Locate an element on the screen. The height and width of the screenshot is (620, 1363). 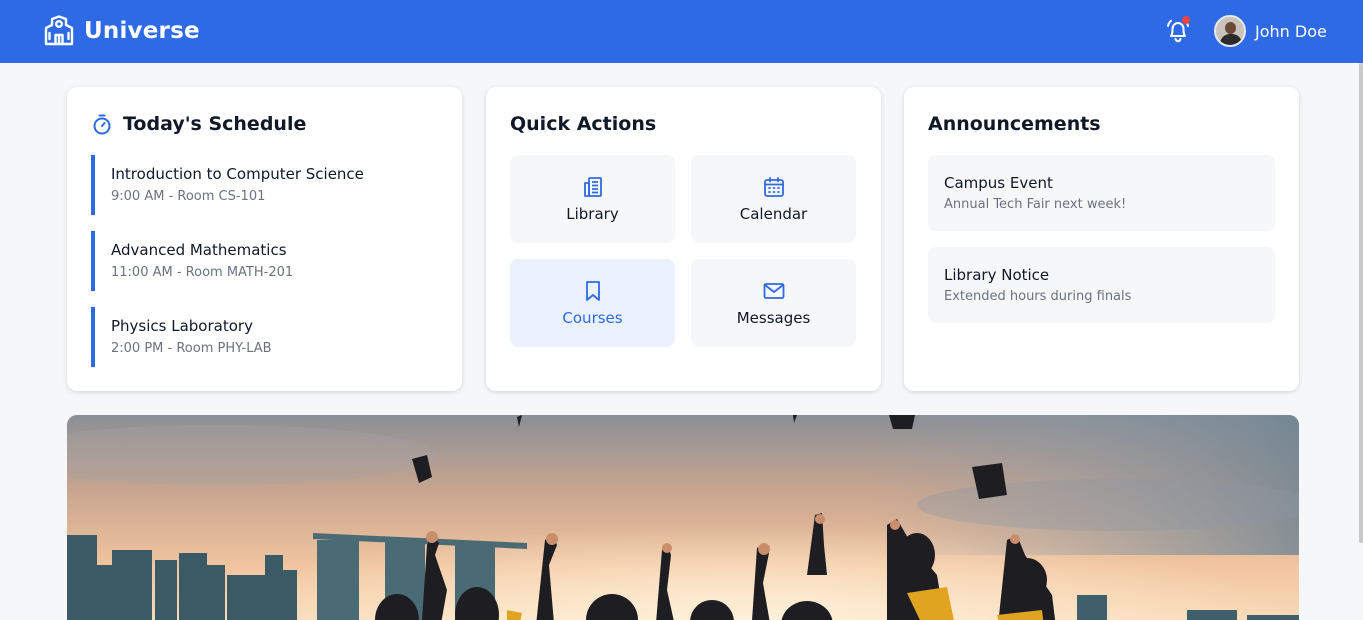
top-navbar: Universe John Doe is located at coordinates (681, 31).